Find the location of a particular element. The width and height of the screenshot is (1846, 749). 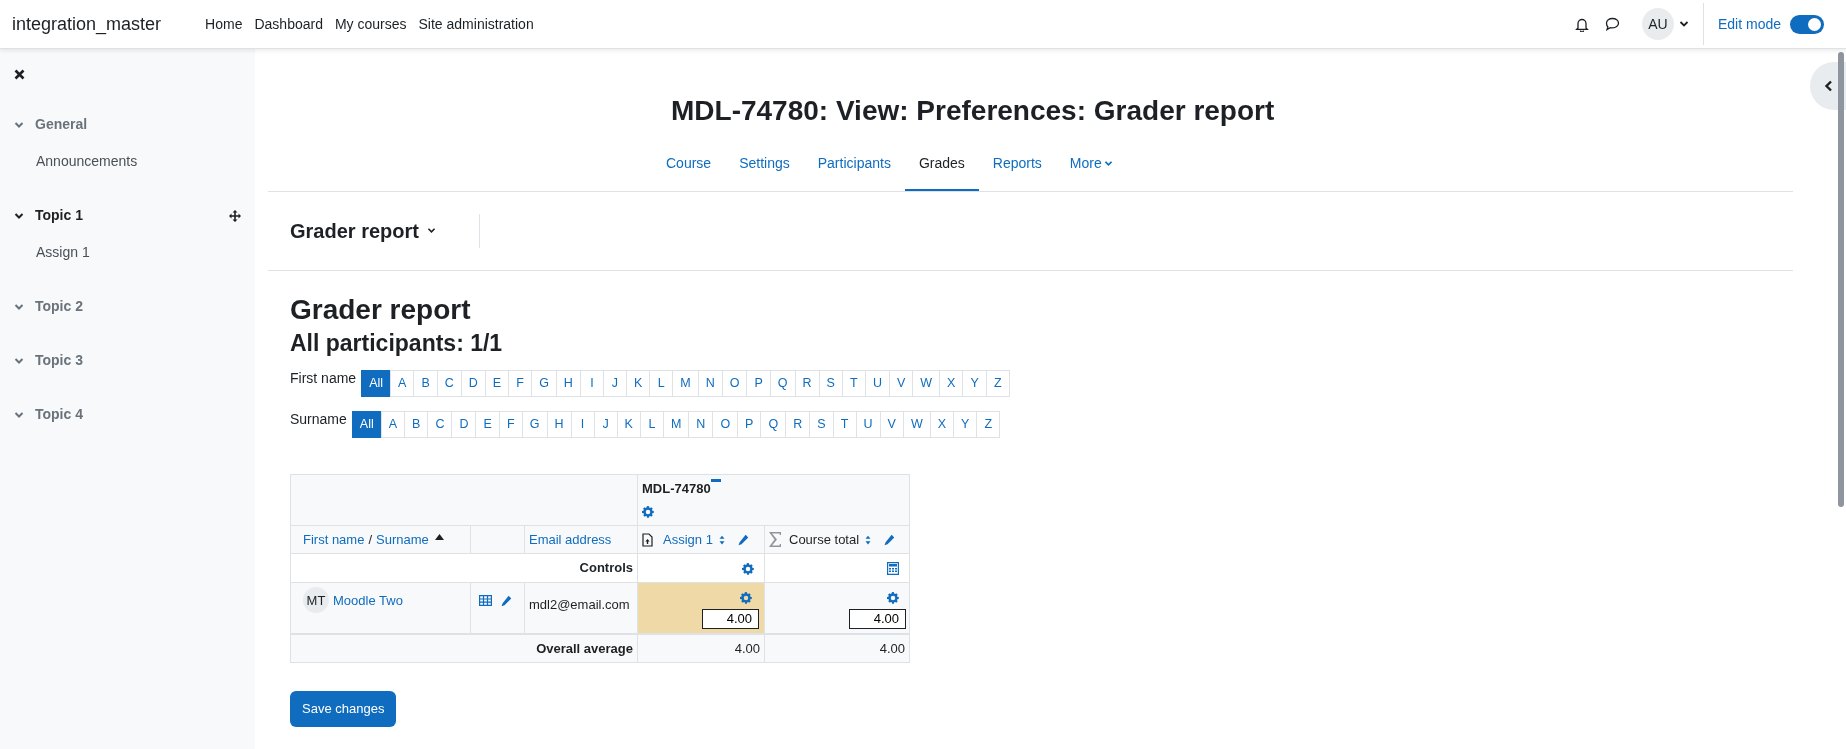

nav-link: Dashboard is located at coordinates (288, 24).